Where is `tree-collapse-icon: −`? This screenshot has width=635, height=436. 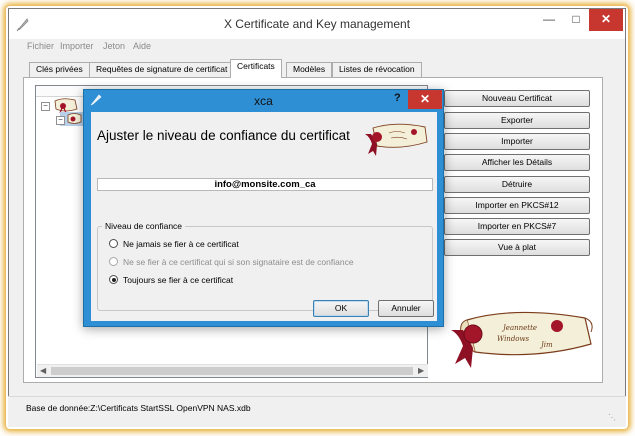 tree-collapse-icon: − is located at coordinates (45, 106).